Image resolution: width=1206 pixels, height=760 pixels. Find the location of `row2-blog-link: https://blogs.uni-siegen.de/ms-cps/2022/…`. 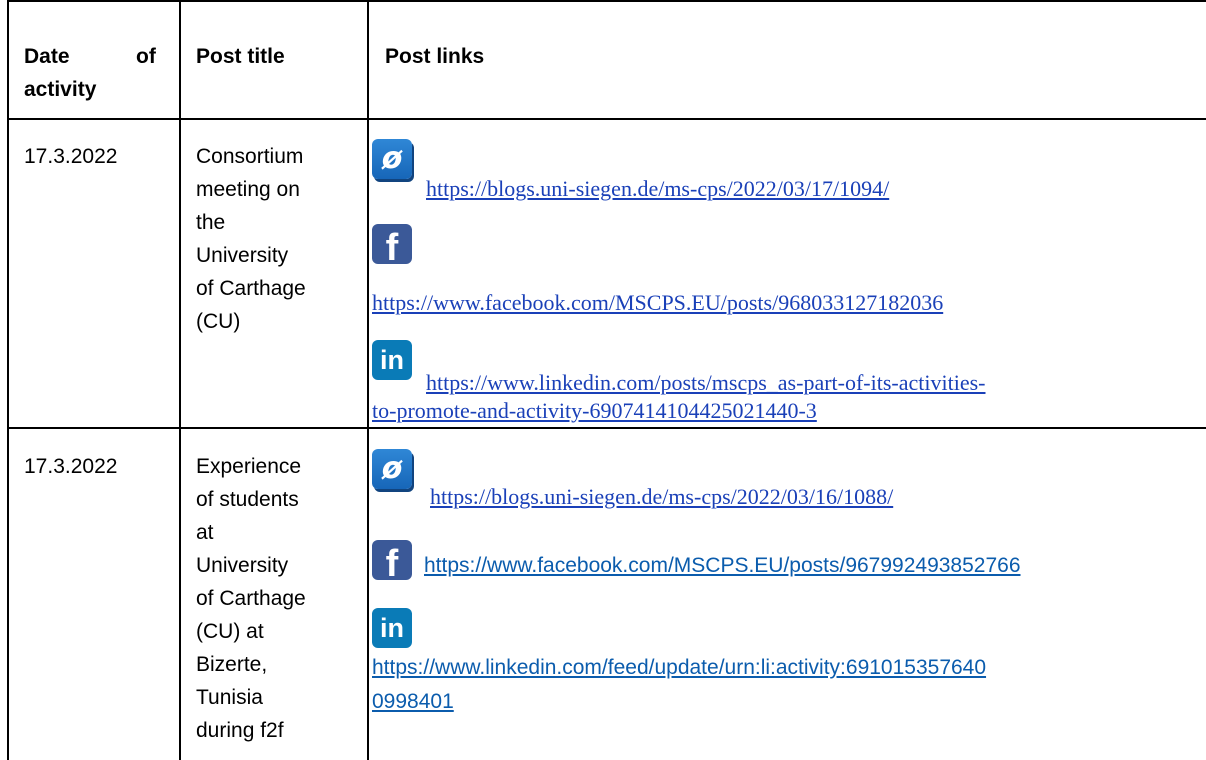

row2-blog-link: https://blogs.uni-siegen.de/ms-cps/2022/… is located at coordinates (661, 497).